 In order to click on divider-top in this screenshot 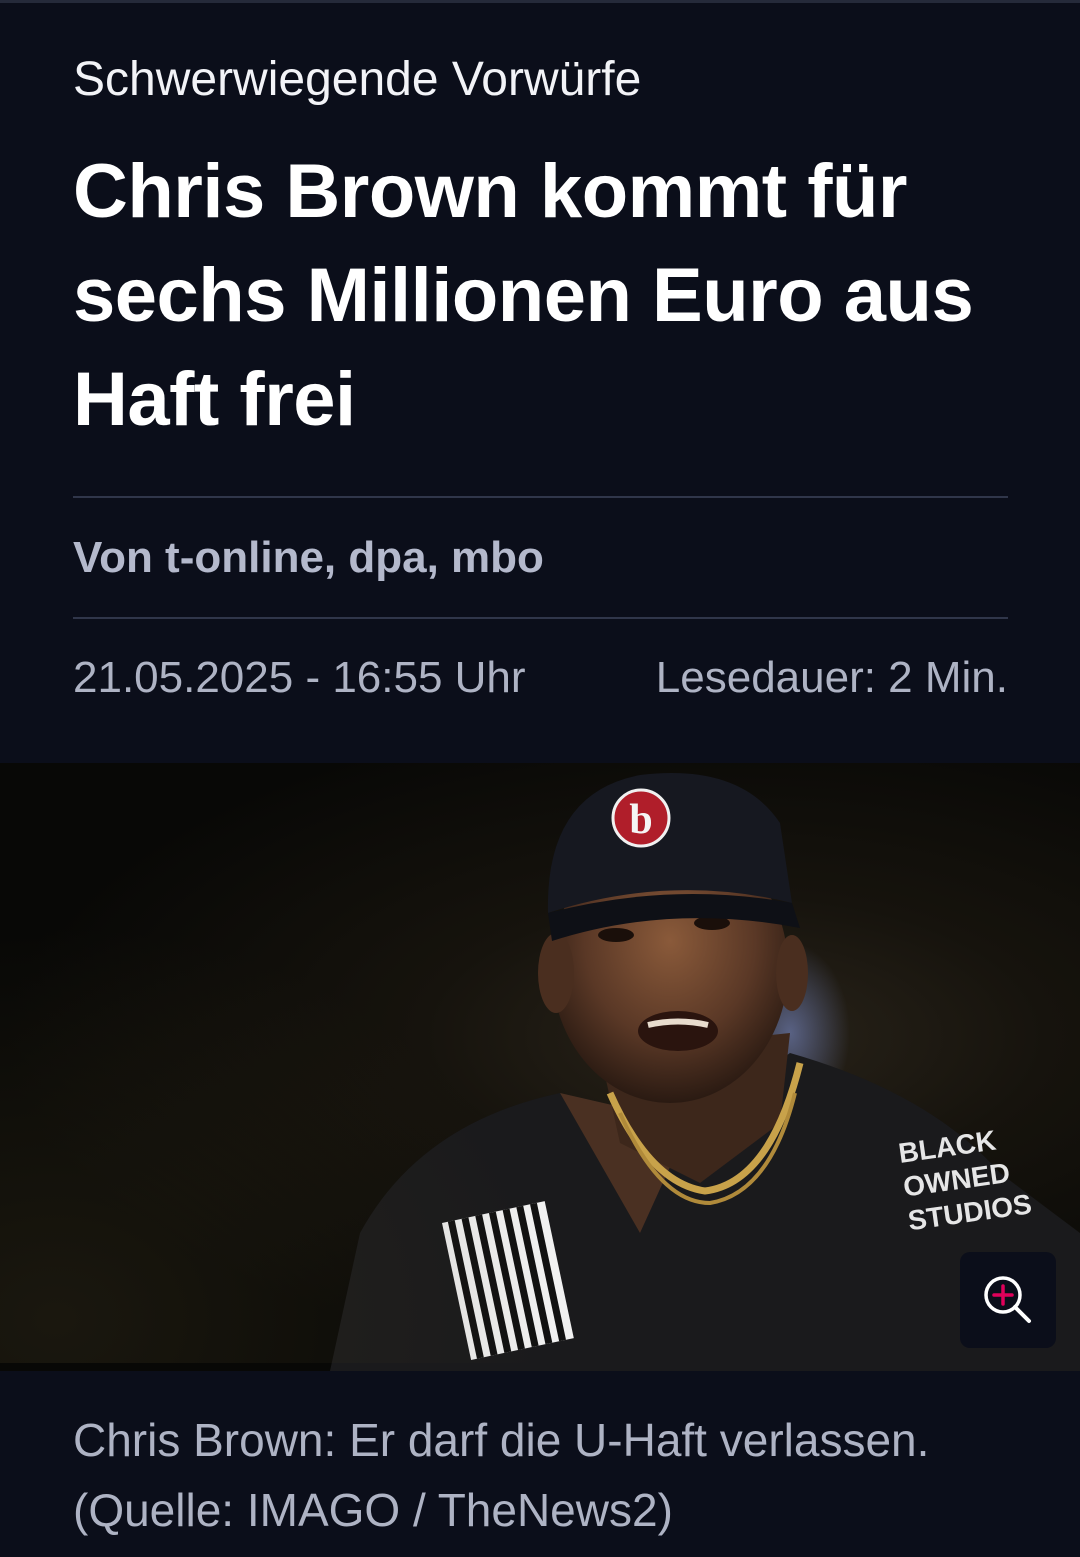, I will do `click(540, 497)`.